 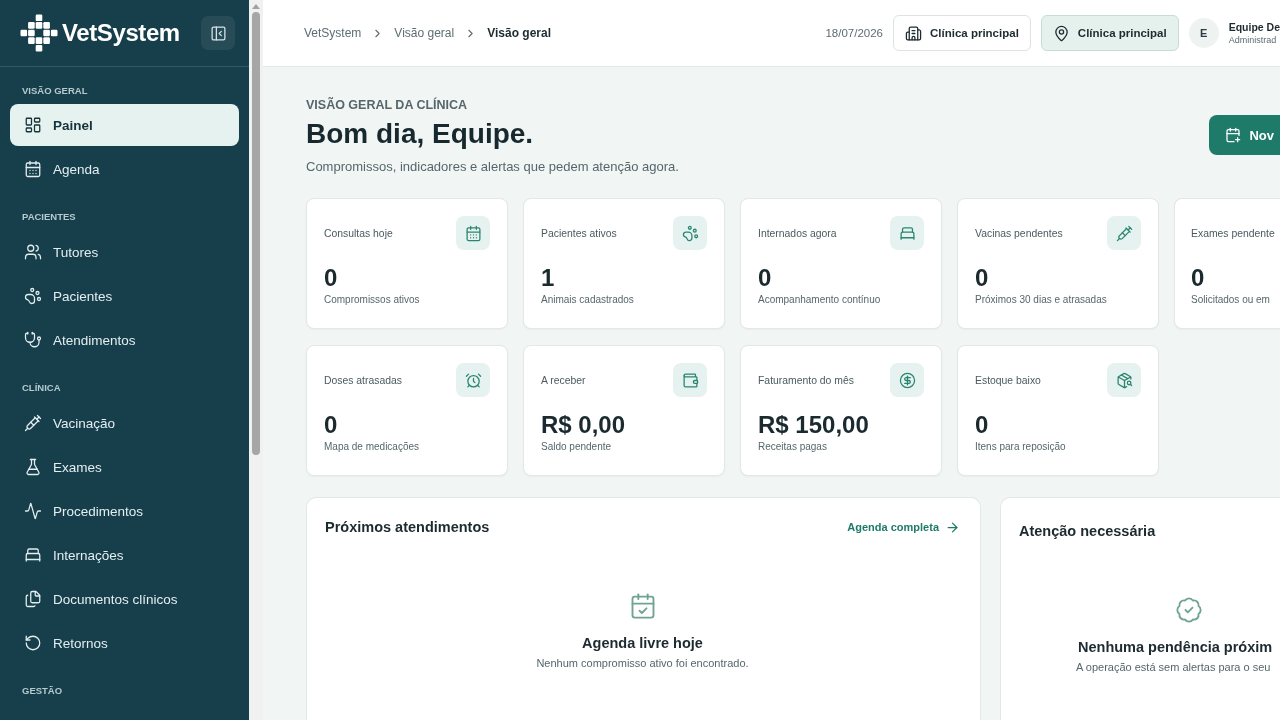 What do you see at coordinates (1189, 610) in the screenshot?
I see `badge-check-icon` at bounding box center [1189, 610].